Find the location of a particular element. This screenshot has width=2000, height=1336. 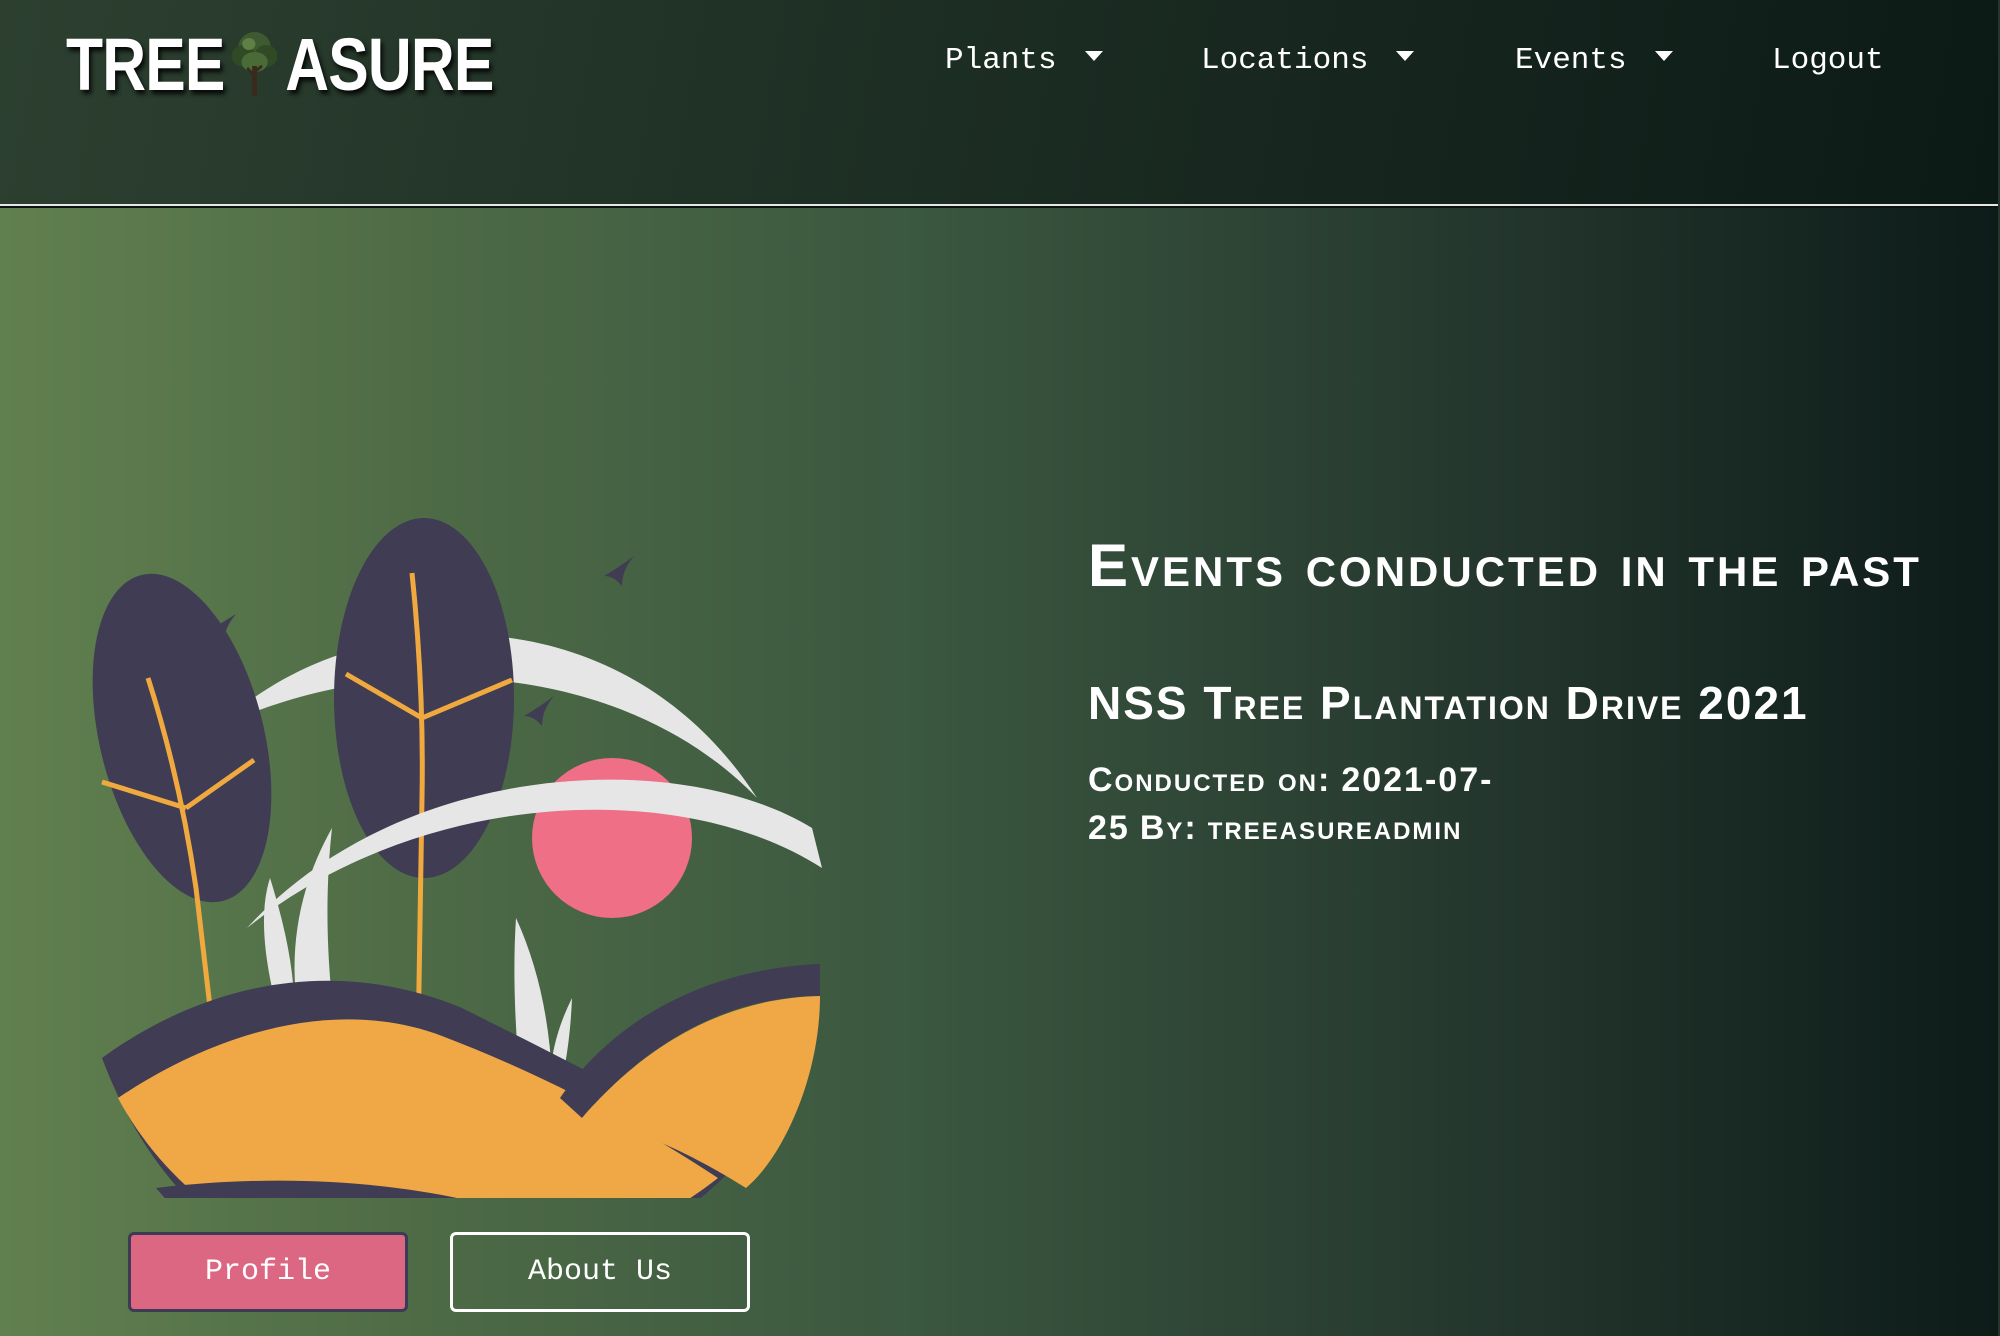

main-nav: Plants Locations Events Logout is located at coordinates (1000, 60).